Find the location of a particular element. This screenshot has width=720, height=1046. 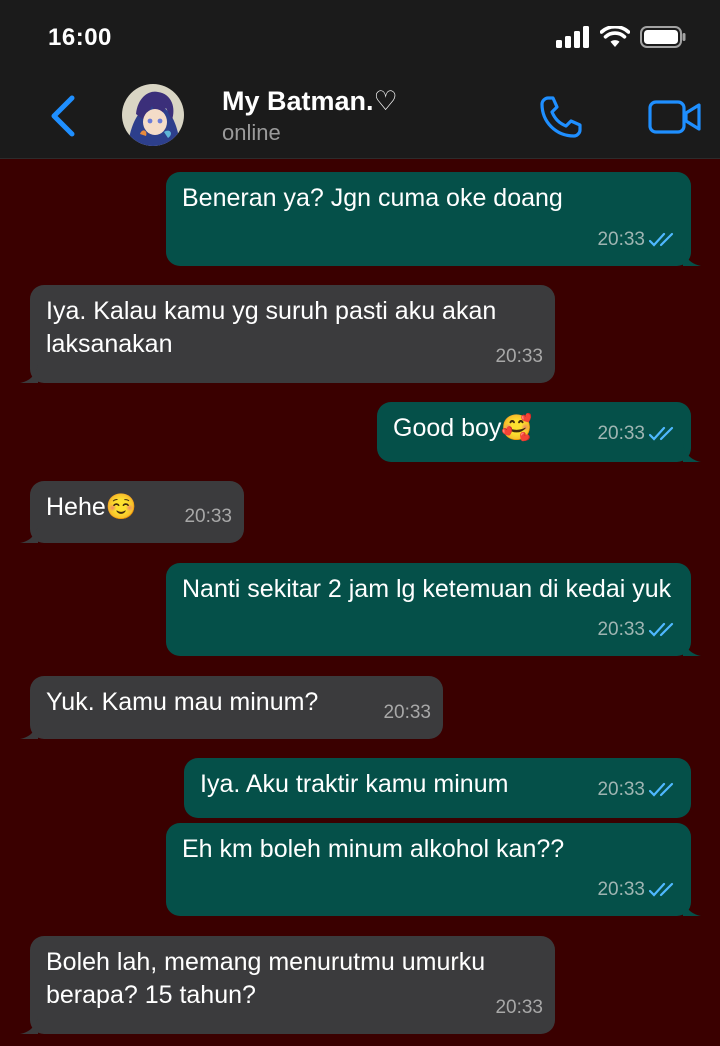

video-call-icon is located at coordinates (675, 117).